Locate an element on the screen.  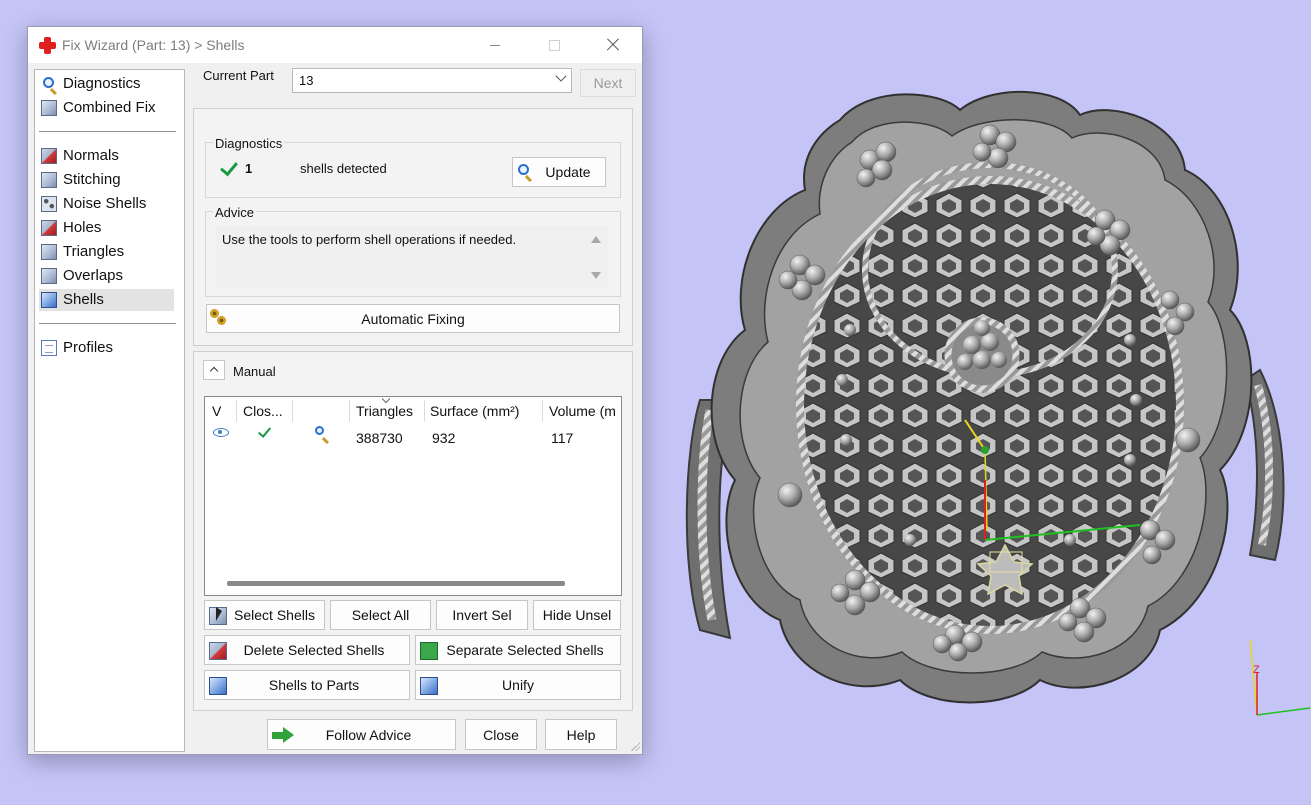
nav-item-label: Combined Fix is located at coordinates (109, 107).